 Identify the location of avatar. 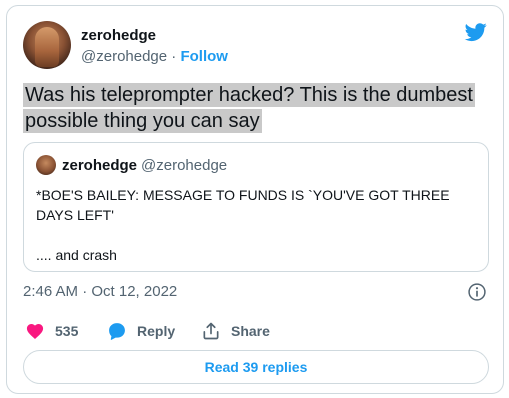
(47, 45).